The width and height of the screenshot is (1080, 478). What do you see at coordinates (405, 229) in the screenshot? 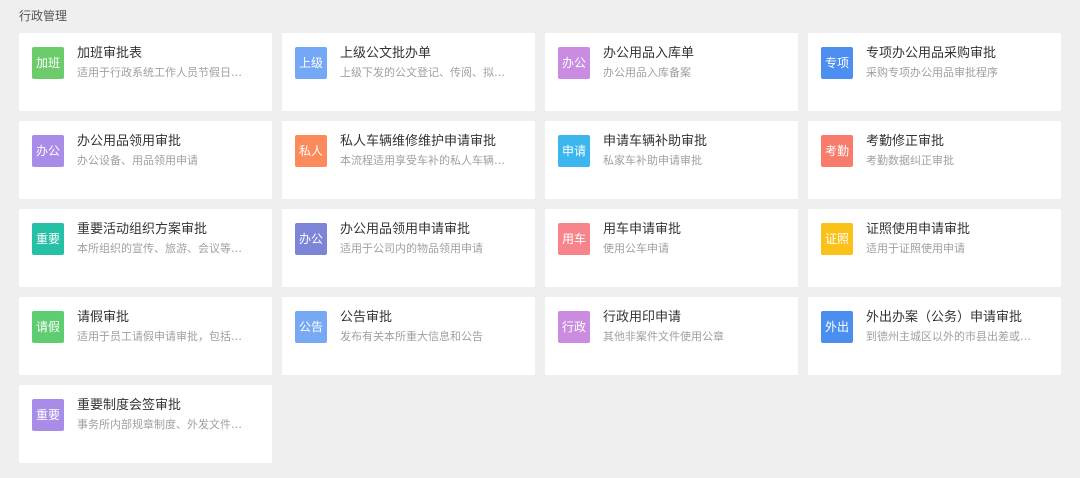
I see `card-title: 办公用品领用申请审批` at bounding box center [405, 229].